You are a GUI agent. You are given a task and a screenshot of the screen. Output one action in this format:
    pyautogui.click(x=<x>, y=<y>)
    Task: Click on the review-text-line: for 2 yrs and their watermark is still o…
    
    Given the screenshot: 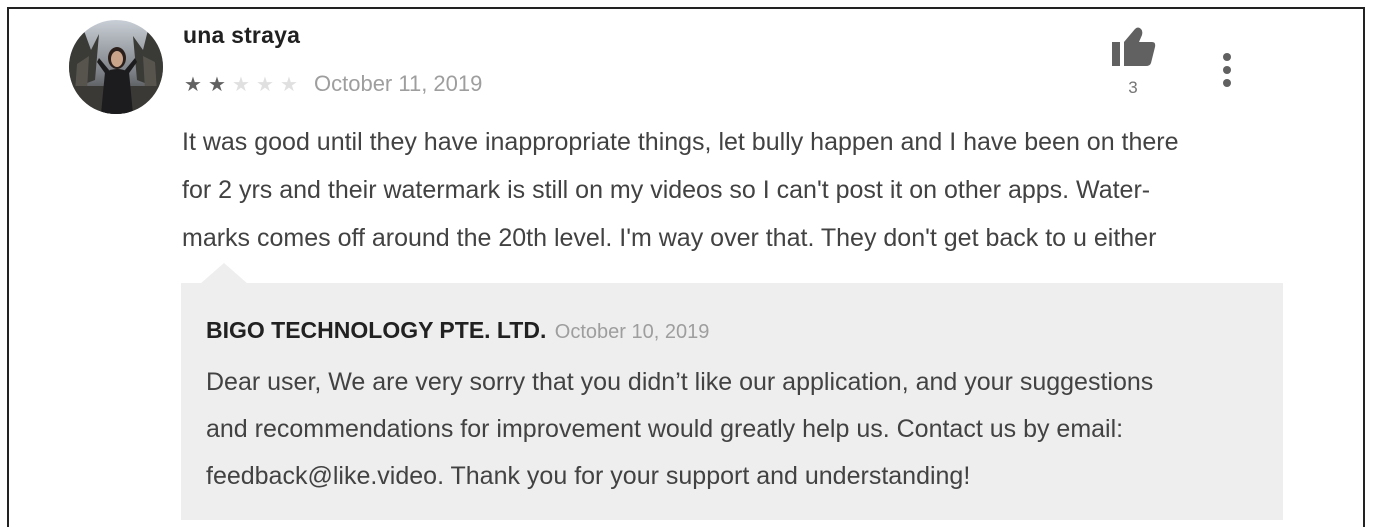 What is the action you would take?
    pyautogui.click(x=666, y=190)
    